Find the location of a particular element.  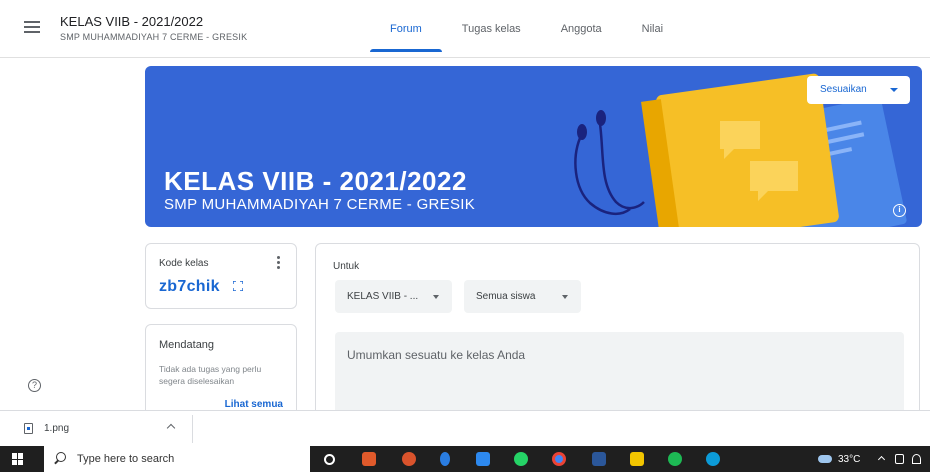

class-title: KELAS VIIB - 2021/2022 is located at coordinates (131, 21).